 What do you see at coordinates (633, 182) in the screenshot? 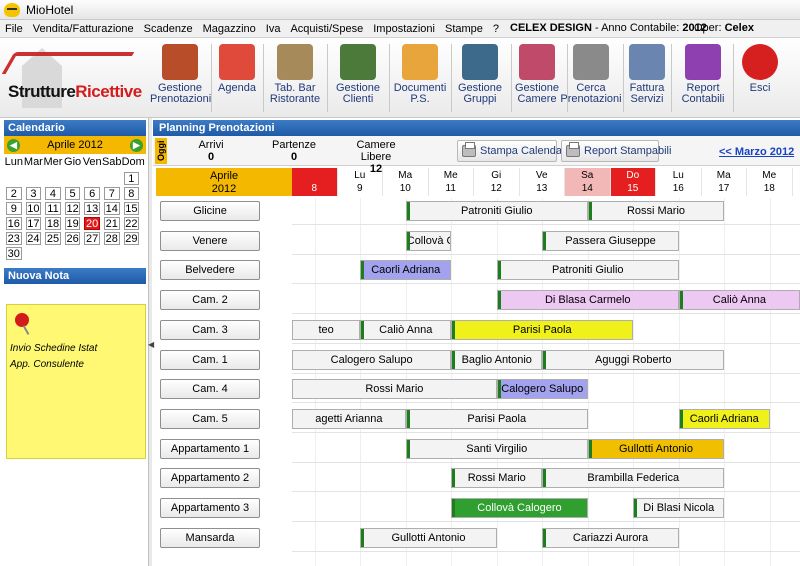
I see `day-header: Do 15` at bounding box center [633, 182].